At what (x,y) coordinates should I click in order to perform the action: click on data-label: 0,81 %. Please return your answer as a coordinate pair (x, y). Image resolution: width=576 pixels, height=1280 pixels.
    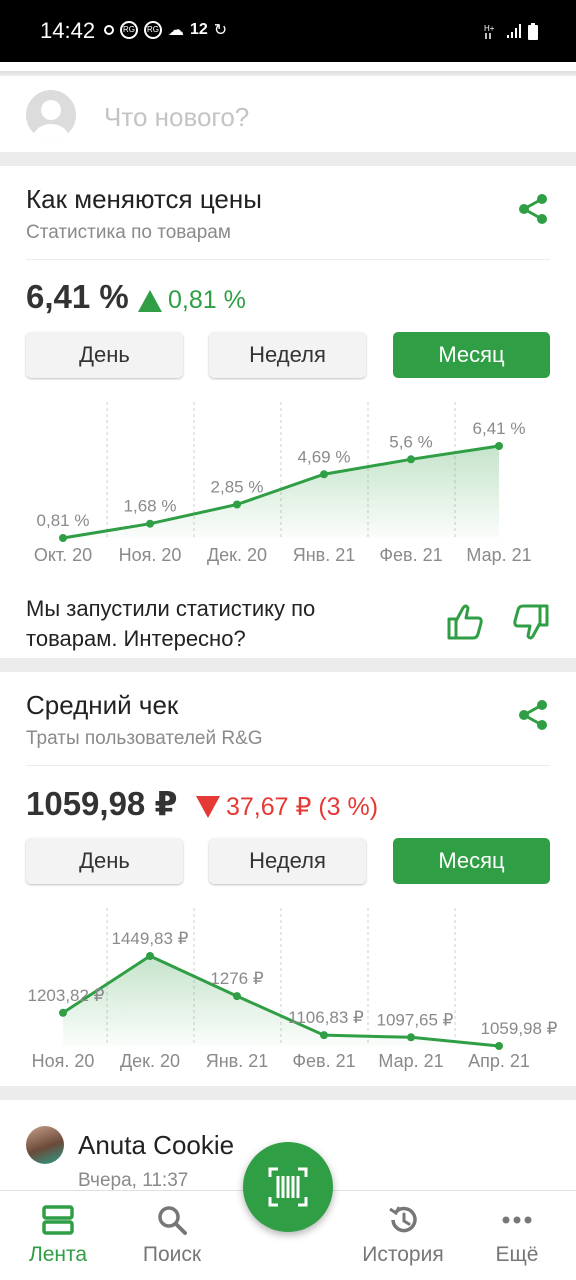
    Looking at the image, I should click on (63, 520).